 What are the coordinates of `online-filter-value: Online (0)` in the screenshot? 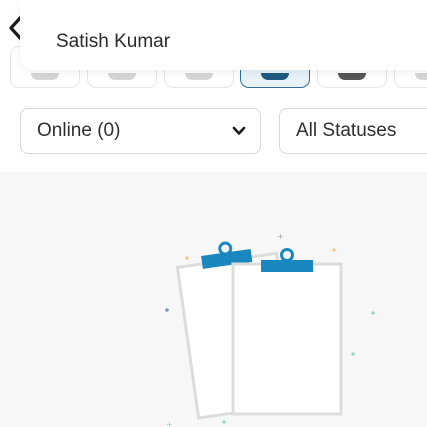 It's located at (79, 130).